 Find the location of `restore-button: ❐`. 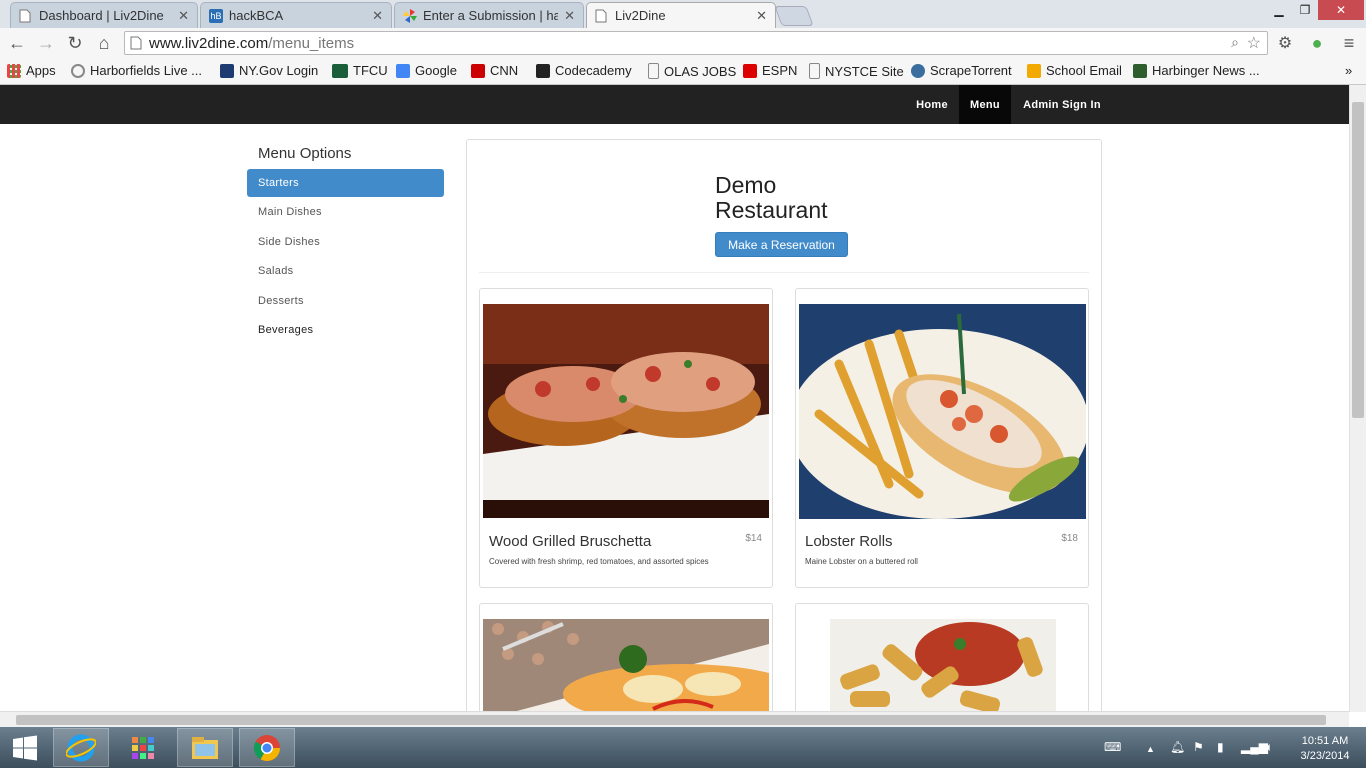

restore-button: ❐ is located at coordinates (1305, 10).